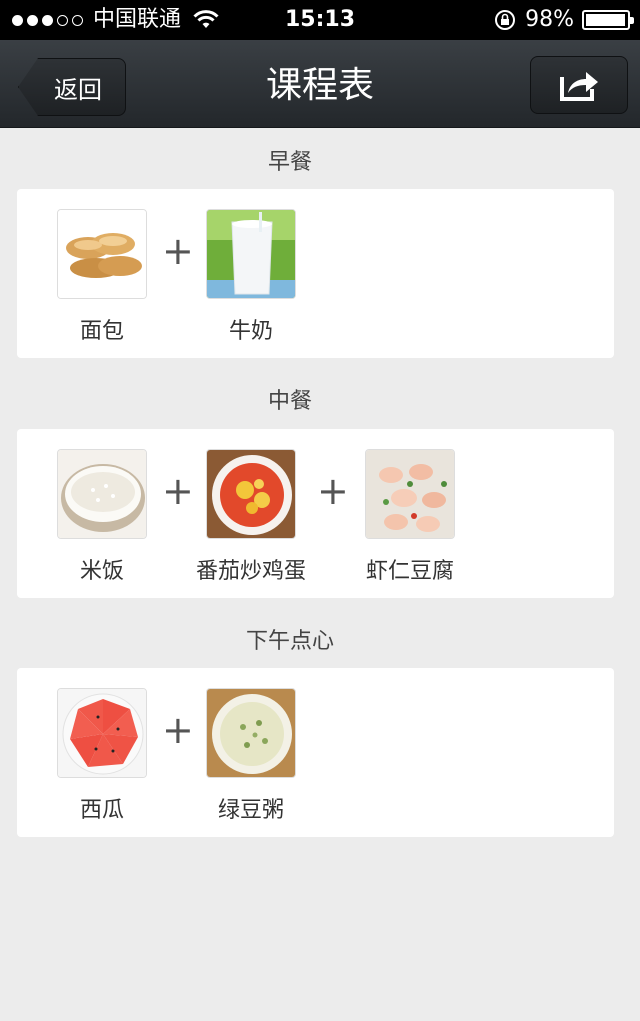  I want to click on section-title-breakfast: 早餐, so click(289, 162).